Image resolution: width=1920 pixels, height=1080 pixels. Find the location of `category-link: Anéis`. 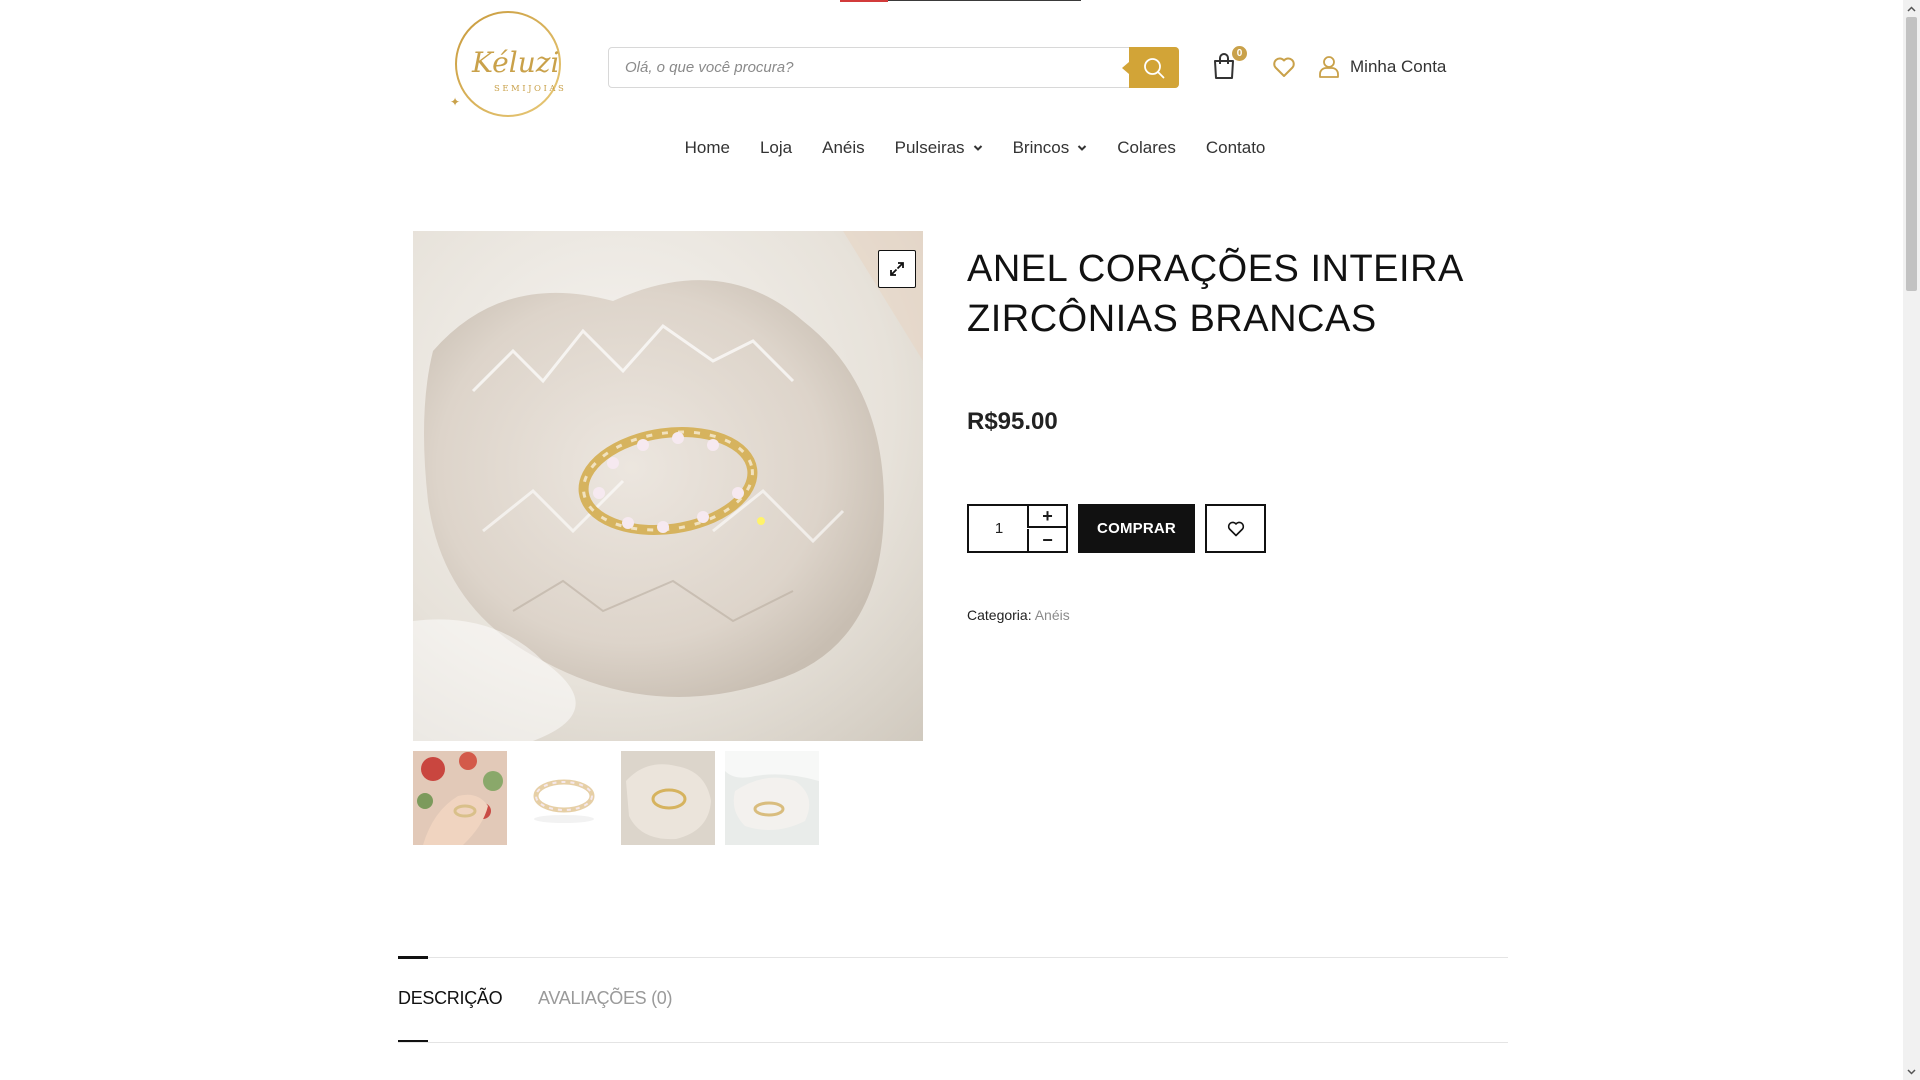

category-link: Anéis is located at coordinates (1052, 615).